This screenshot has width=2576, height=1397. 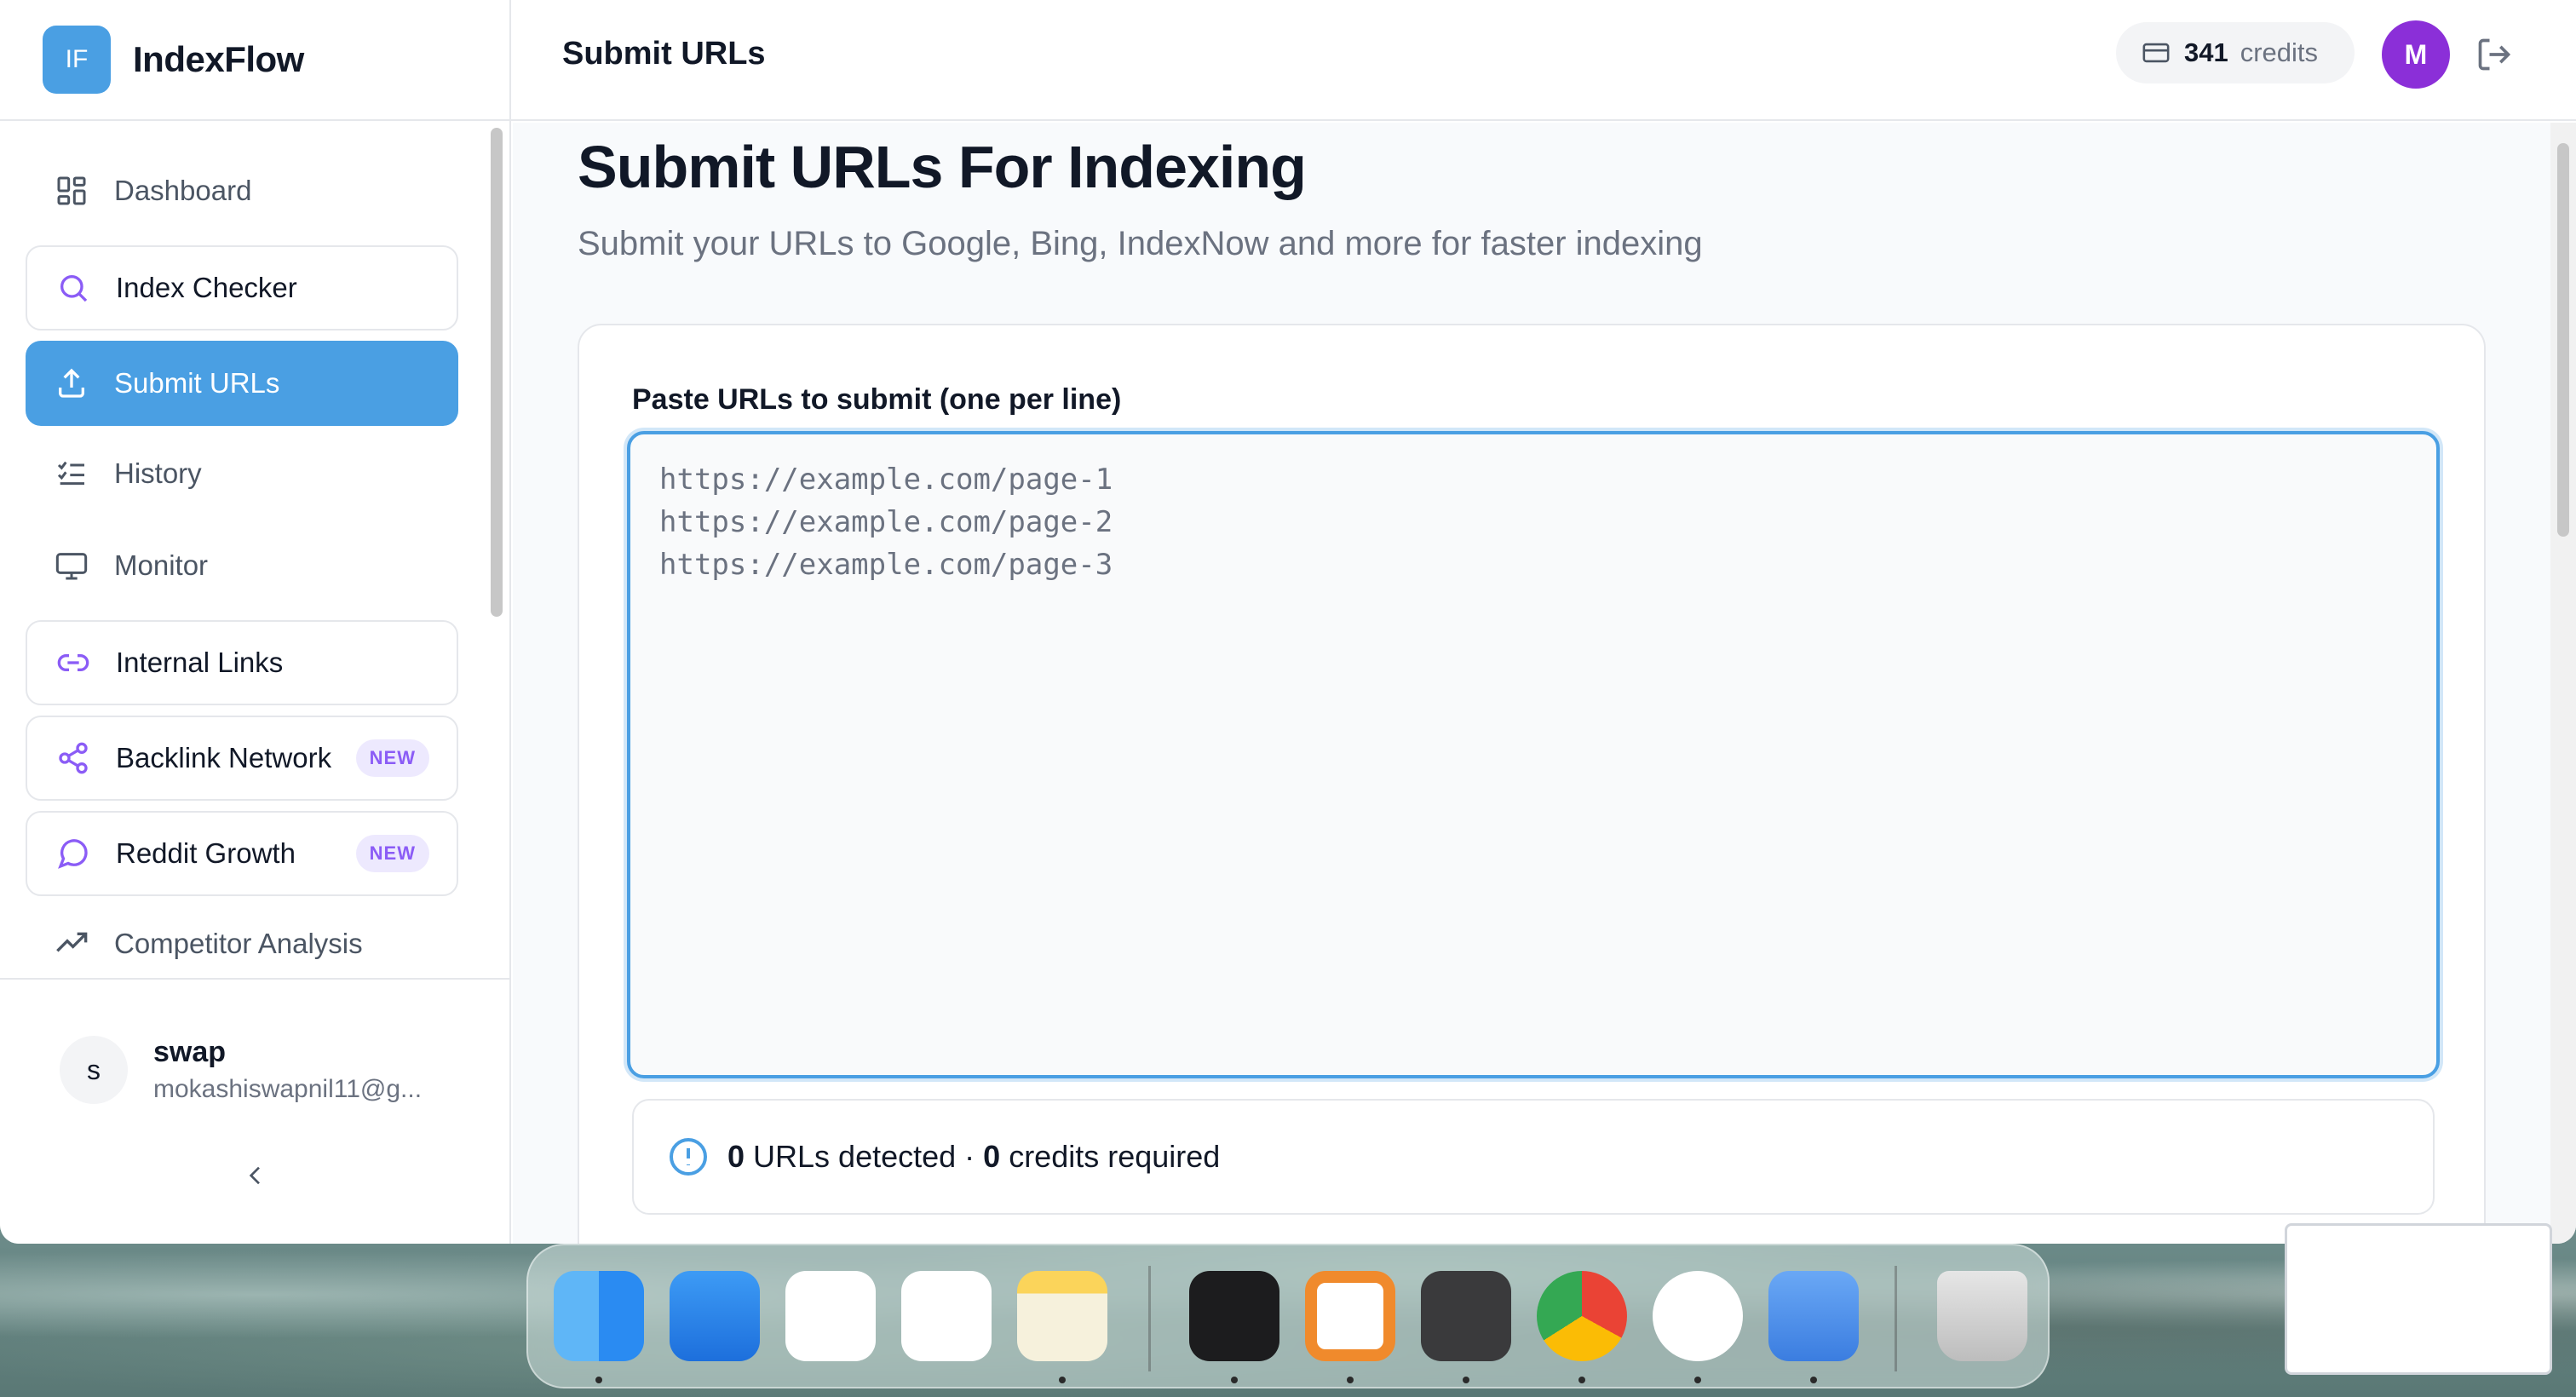 I want to click on slack-icon, so click(x=947, y=1316).